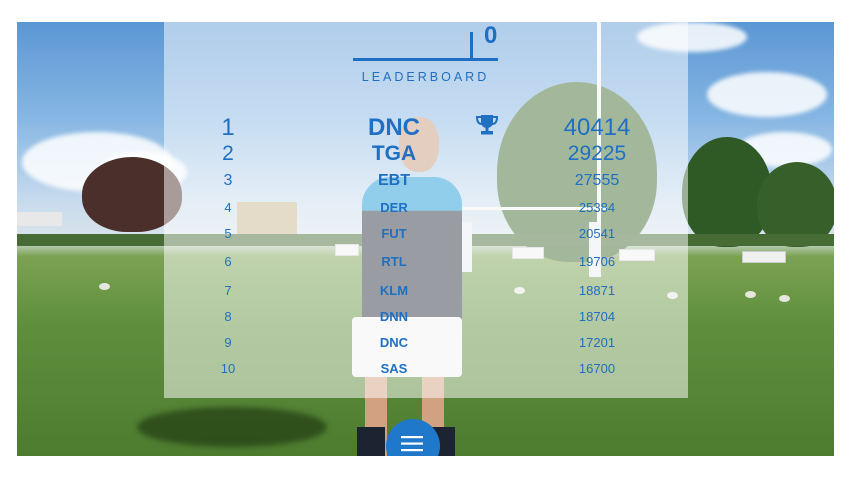 This screenshot has height=479, width=852. Describe the element at coordinates (764, 257) in the screenshot. I see `sponsor-board` at that location.